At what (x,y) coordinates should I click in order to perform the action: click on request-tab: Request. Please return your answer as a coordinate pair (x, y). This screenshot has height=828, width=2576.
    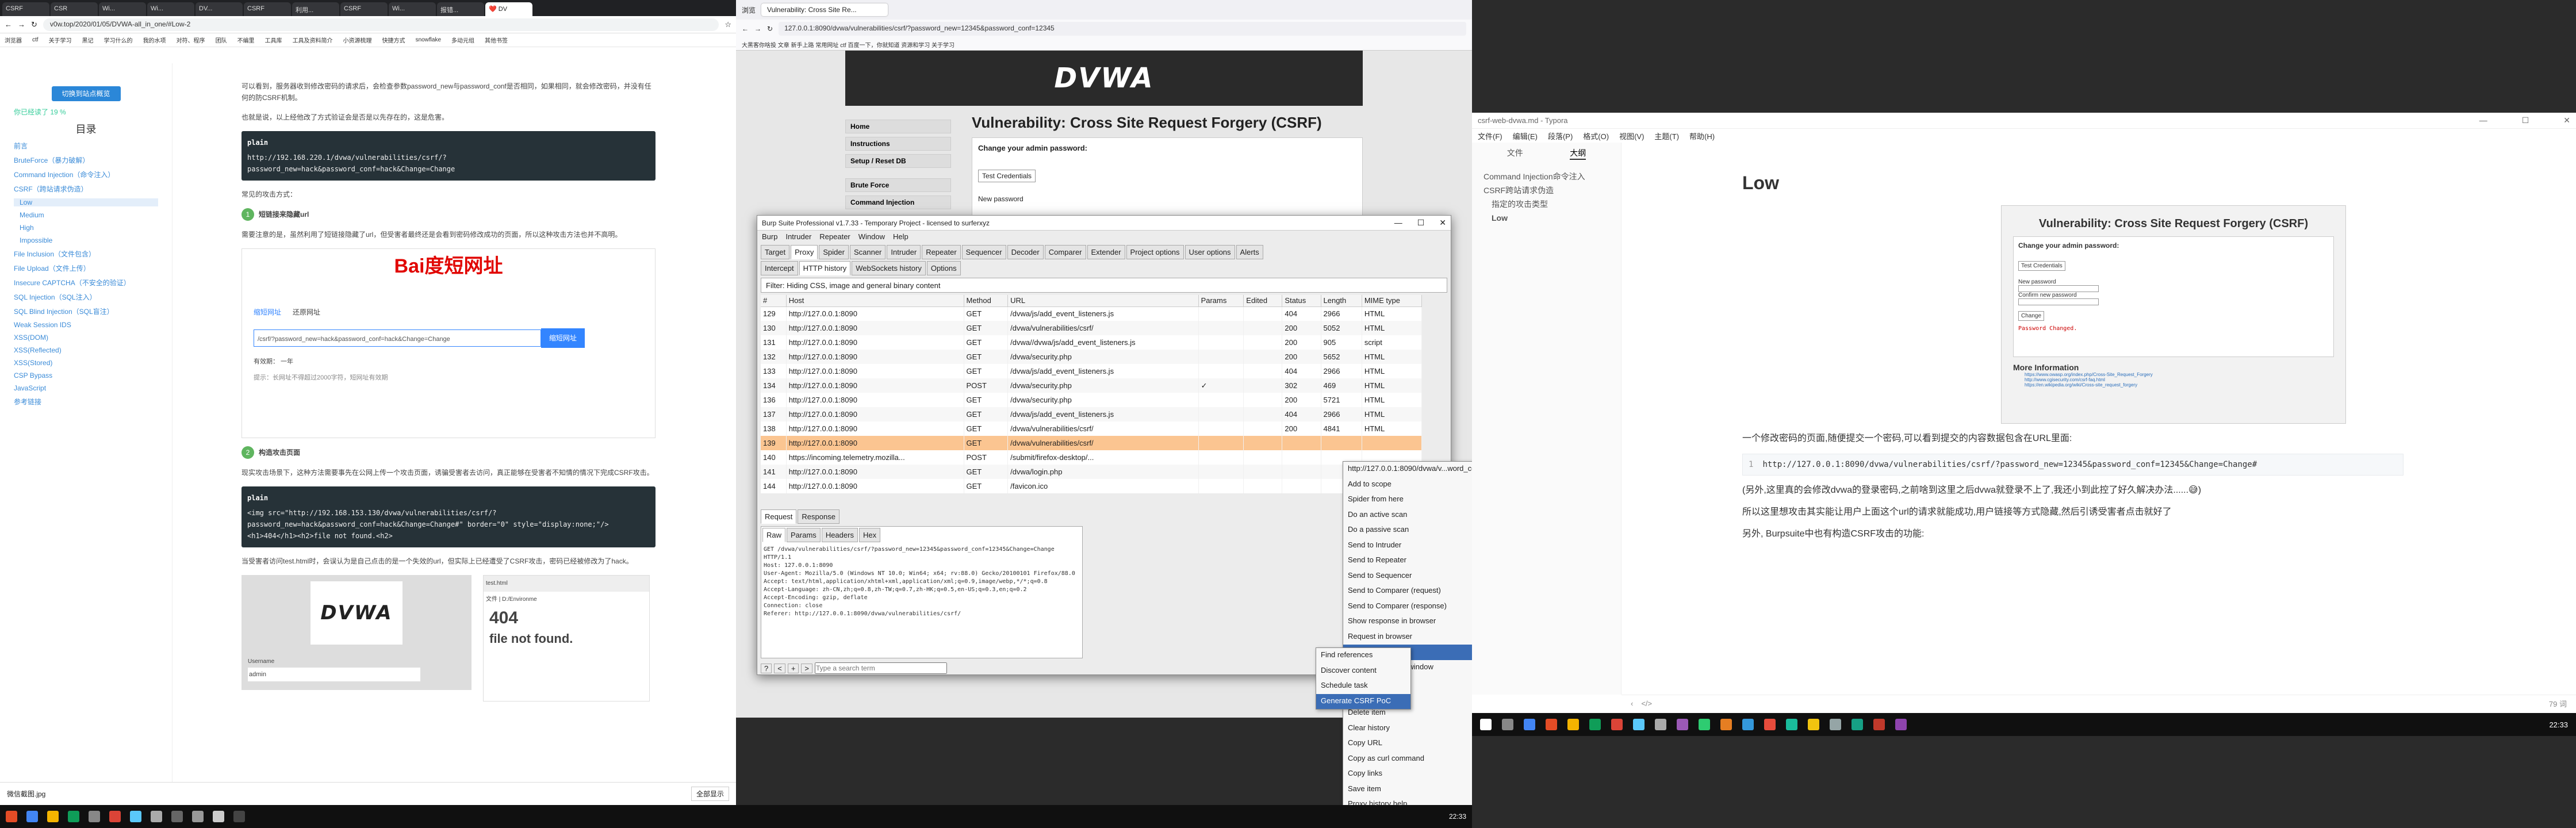
    Looking at the image, I should click on (779, 516).